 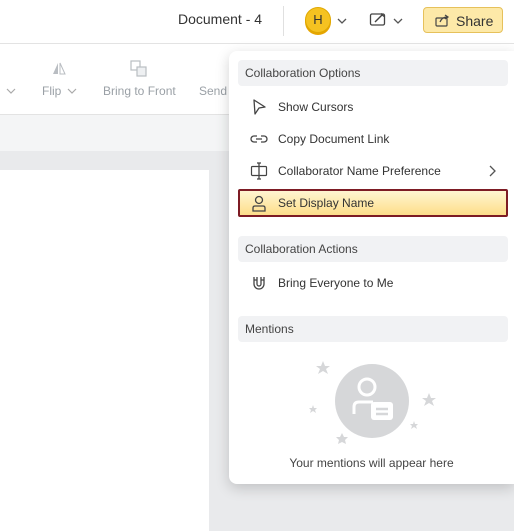 What do you see at coordinates (220, 19) in the screenshot?
I see `document-title: Document - 4` at bounding box center [220, 19].